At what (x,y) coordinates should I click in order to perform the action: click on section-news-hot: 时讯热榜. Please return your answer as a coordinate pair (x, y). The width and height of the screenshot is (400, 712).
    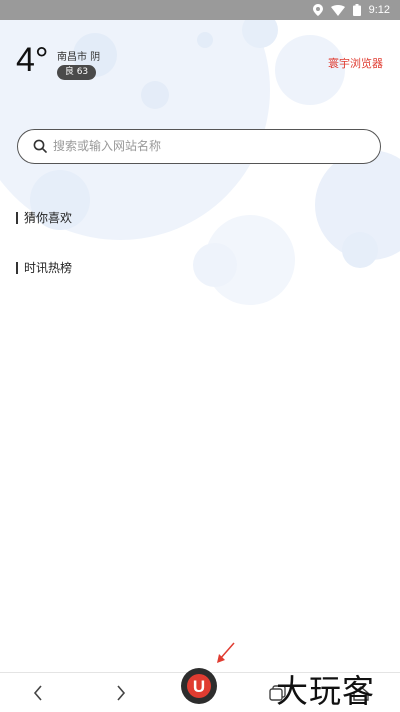
    Looking at the image, I should click on (44, 267).